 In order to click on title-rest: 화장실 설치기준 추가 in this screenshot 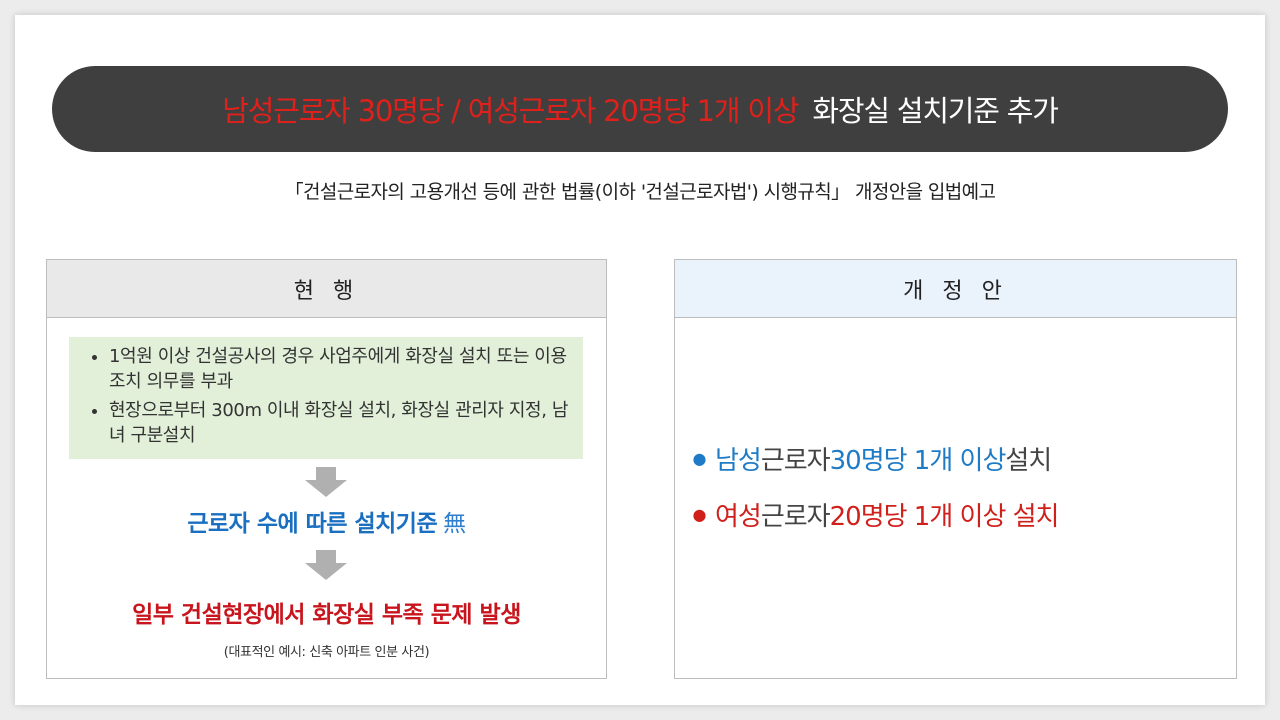, I will do `click(935, 111)`.